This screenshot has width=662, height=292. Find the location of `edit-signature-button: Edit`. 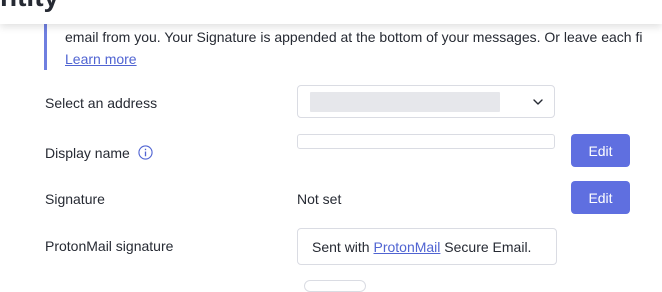

edit-signature-button: Edit is located at coordinates (600, 197).